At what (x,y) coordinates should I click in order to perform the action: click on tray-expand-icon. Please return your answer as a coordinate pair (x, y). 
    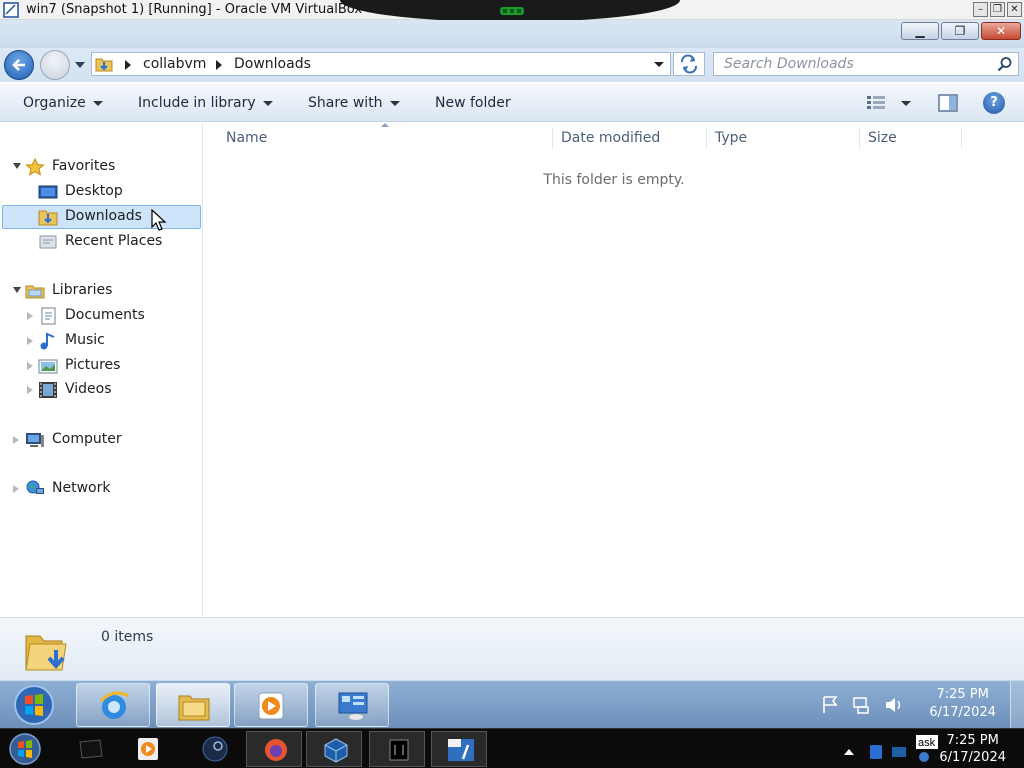
    Looking at the image, I should click on (849, 752).